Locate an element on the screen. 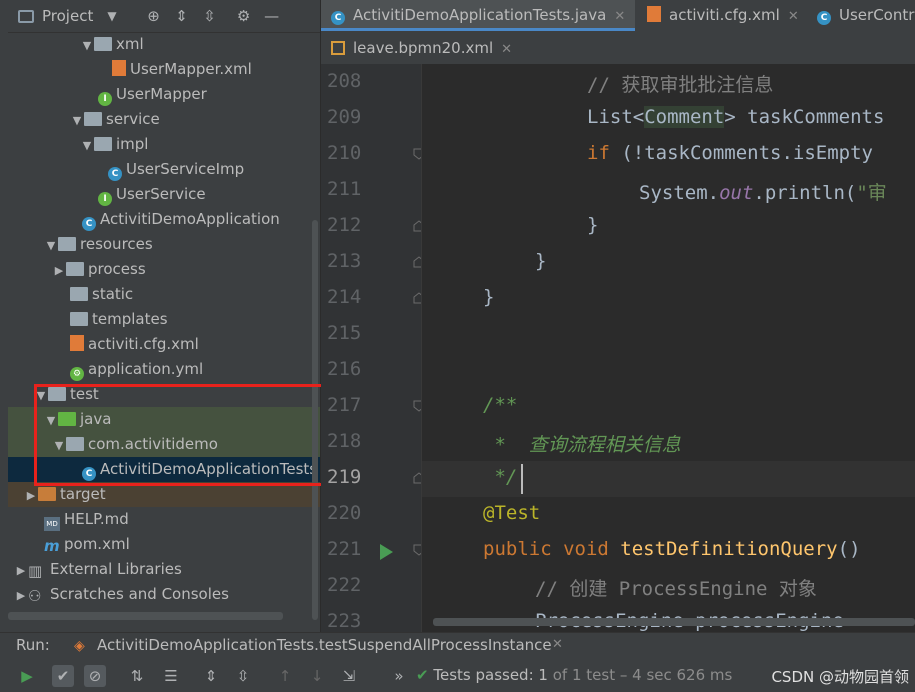 The image size is (915, 692). tree-item-scratches: ▶ ⚇ Scratches and Consoles is located at coordinates (164, 594).